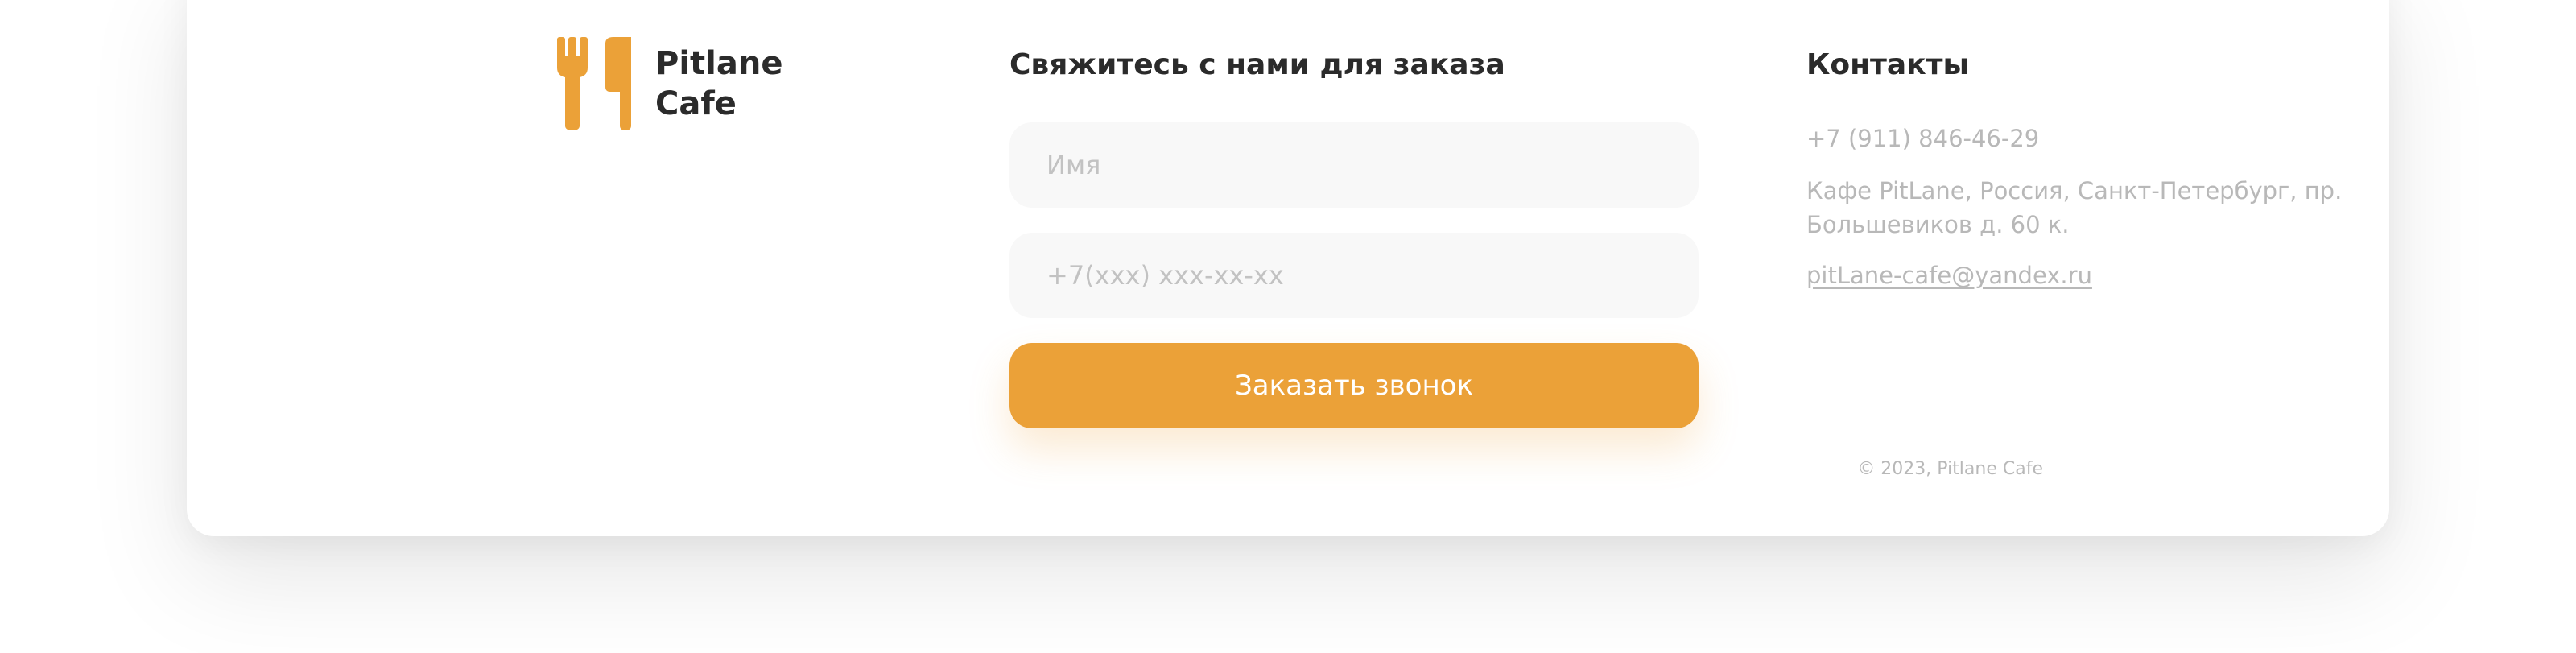  I want to click on order-call-button: Заказать звонок, so click(1354, 385).